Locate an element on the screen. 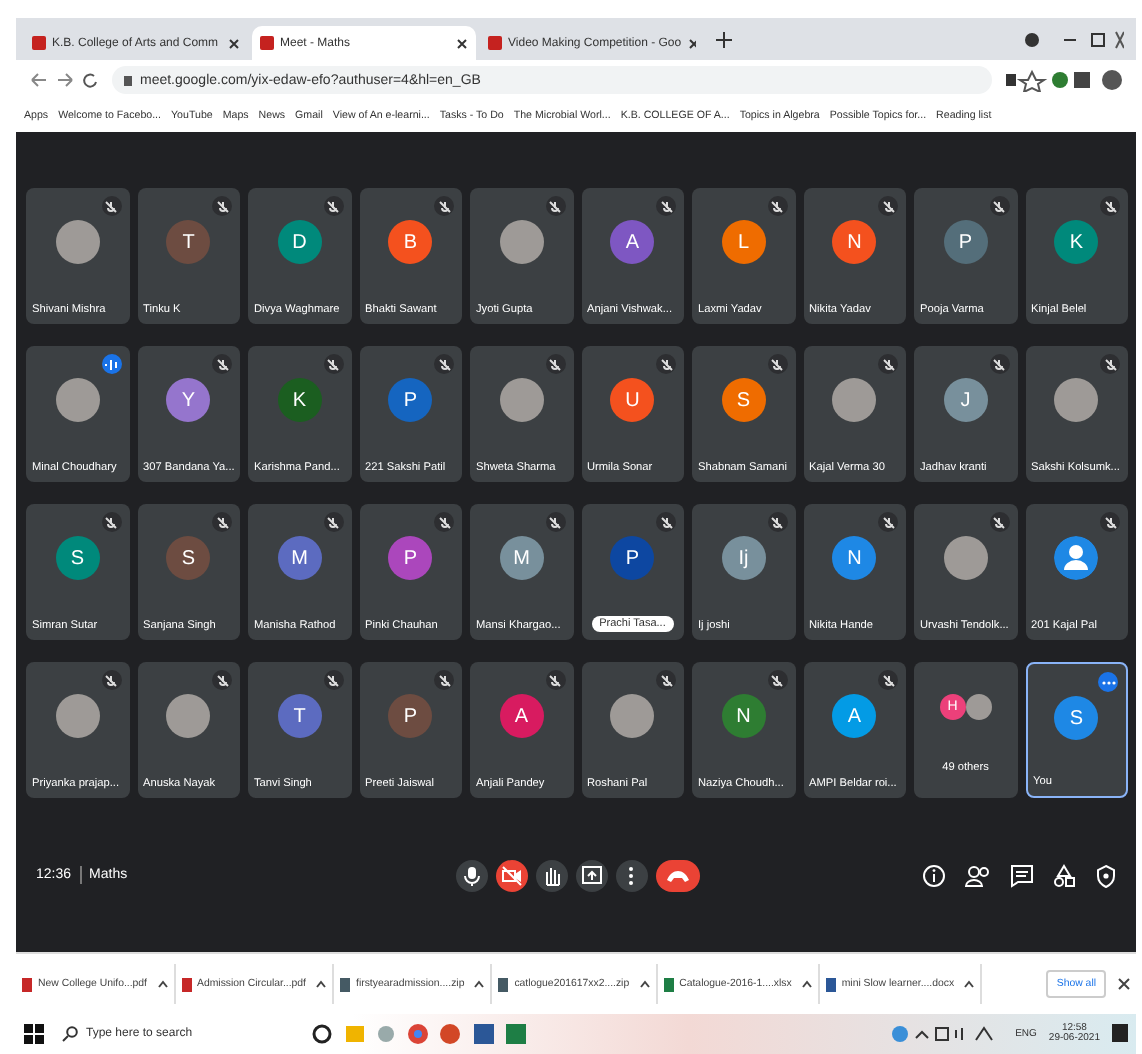 Image resolution: width=1142 pixels, height=1054 pixels. new-tab-icon is located at coordinates (724, 39).